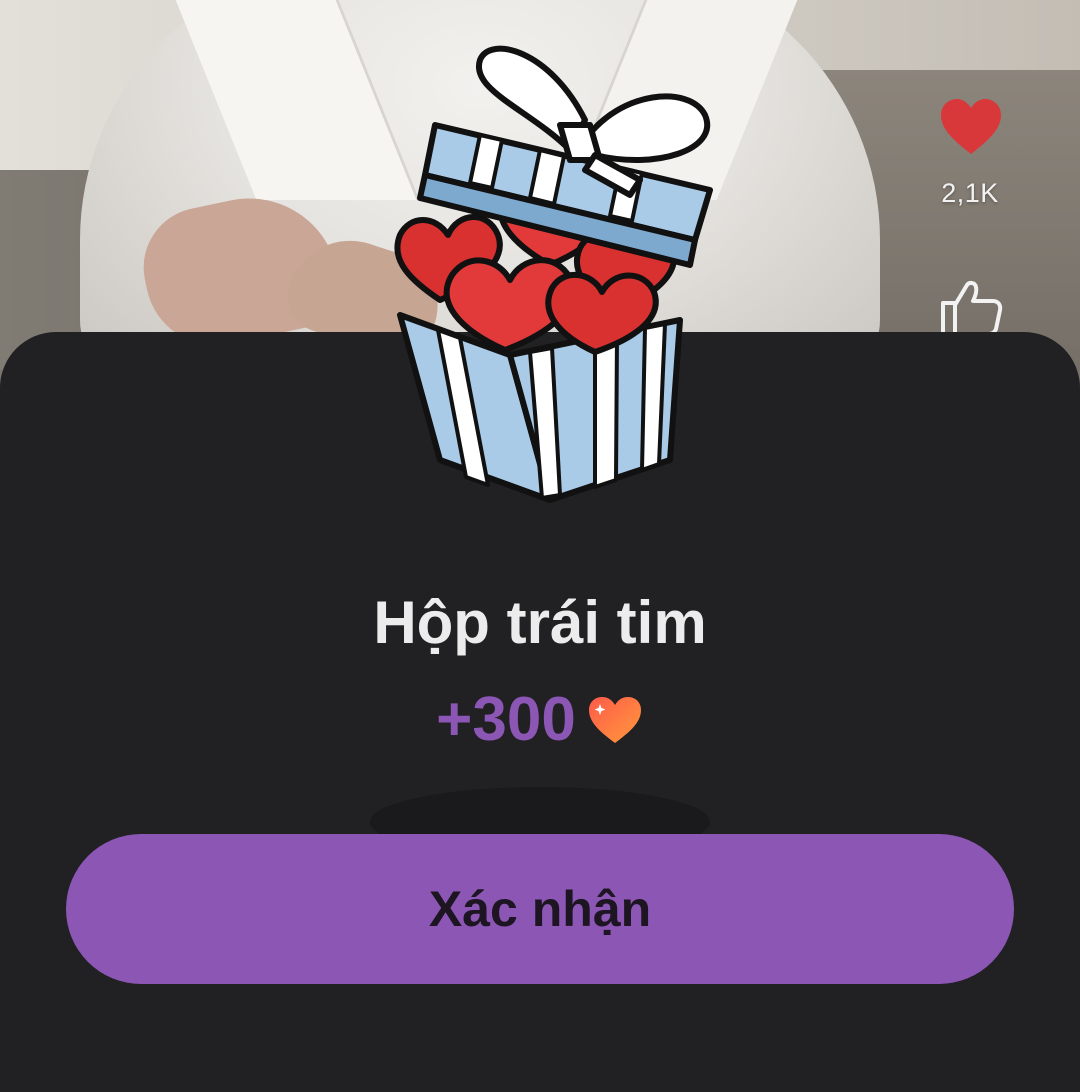 This screenshot has height=1092, width=1080. I want to click on reward-amount: +300, so click(506, 719).